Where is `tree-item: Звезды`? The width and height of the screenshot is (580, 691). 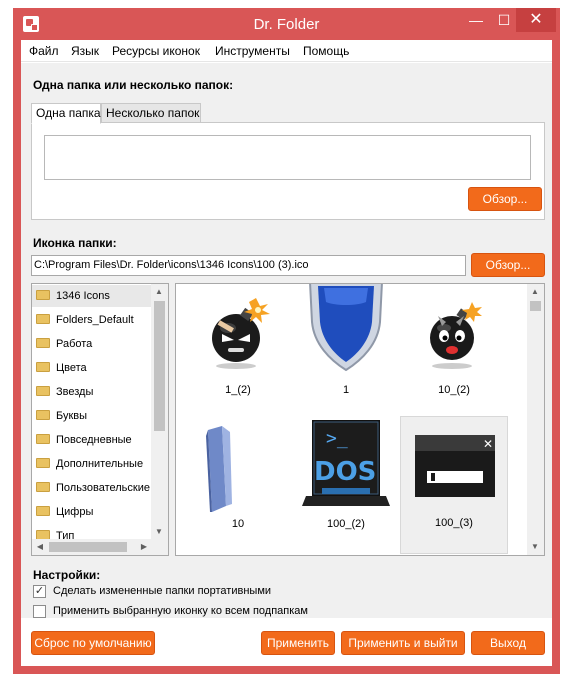
tree-item: Звезды is located at coordinates (100, 392).